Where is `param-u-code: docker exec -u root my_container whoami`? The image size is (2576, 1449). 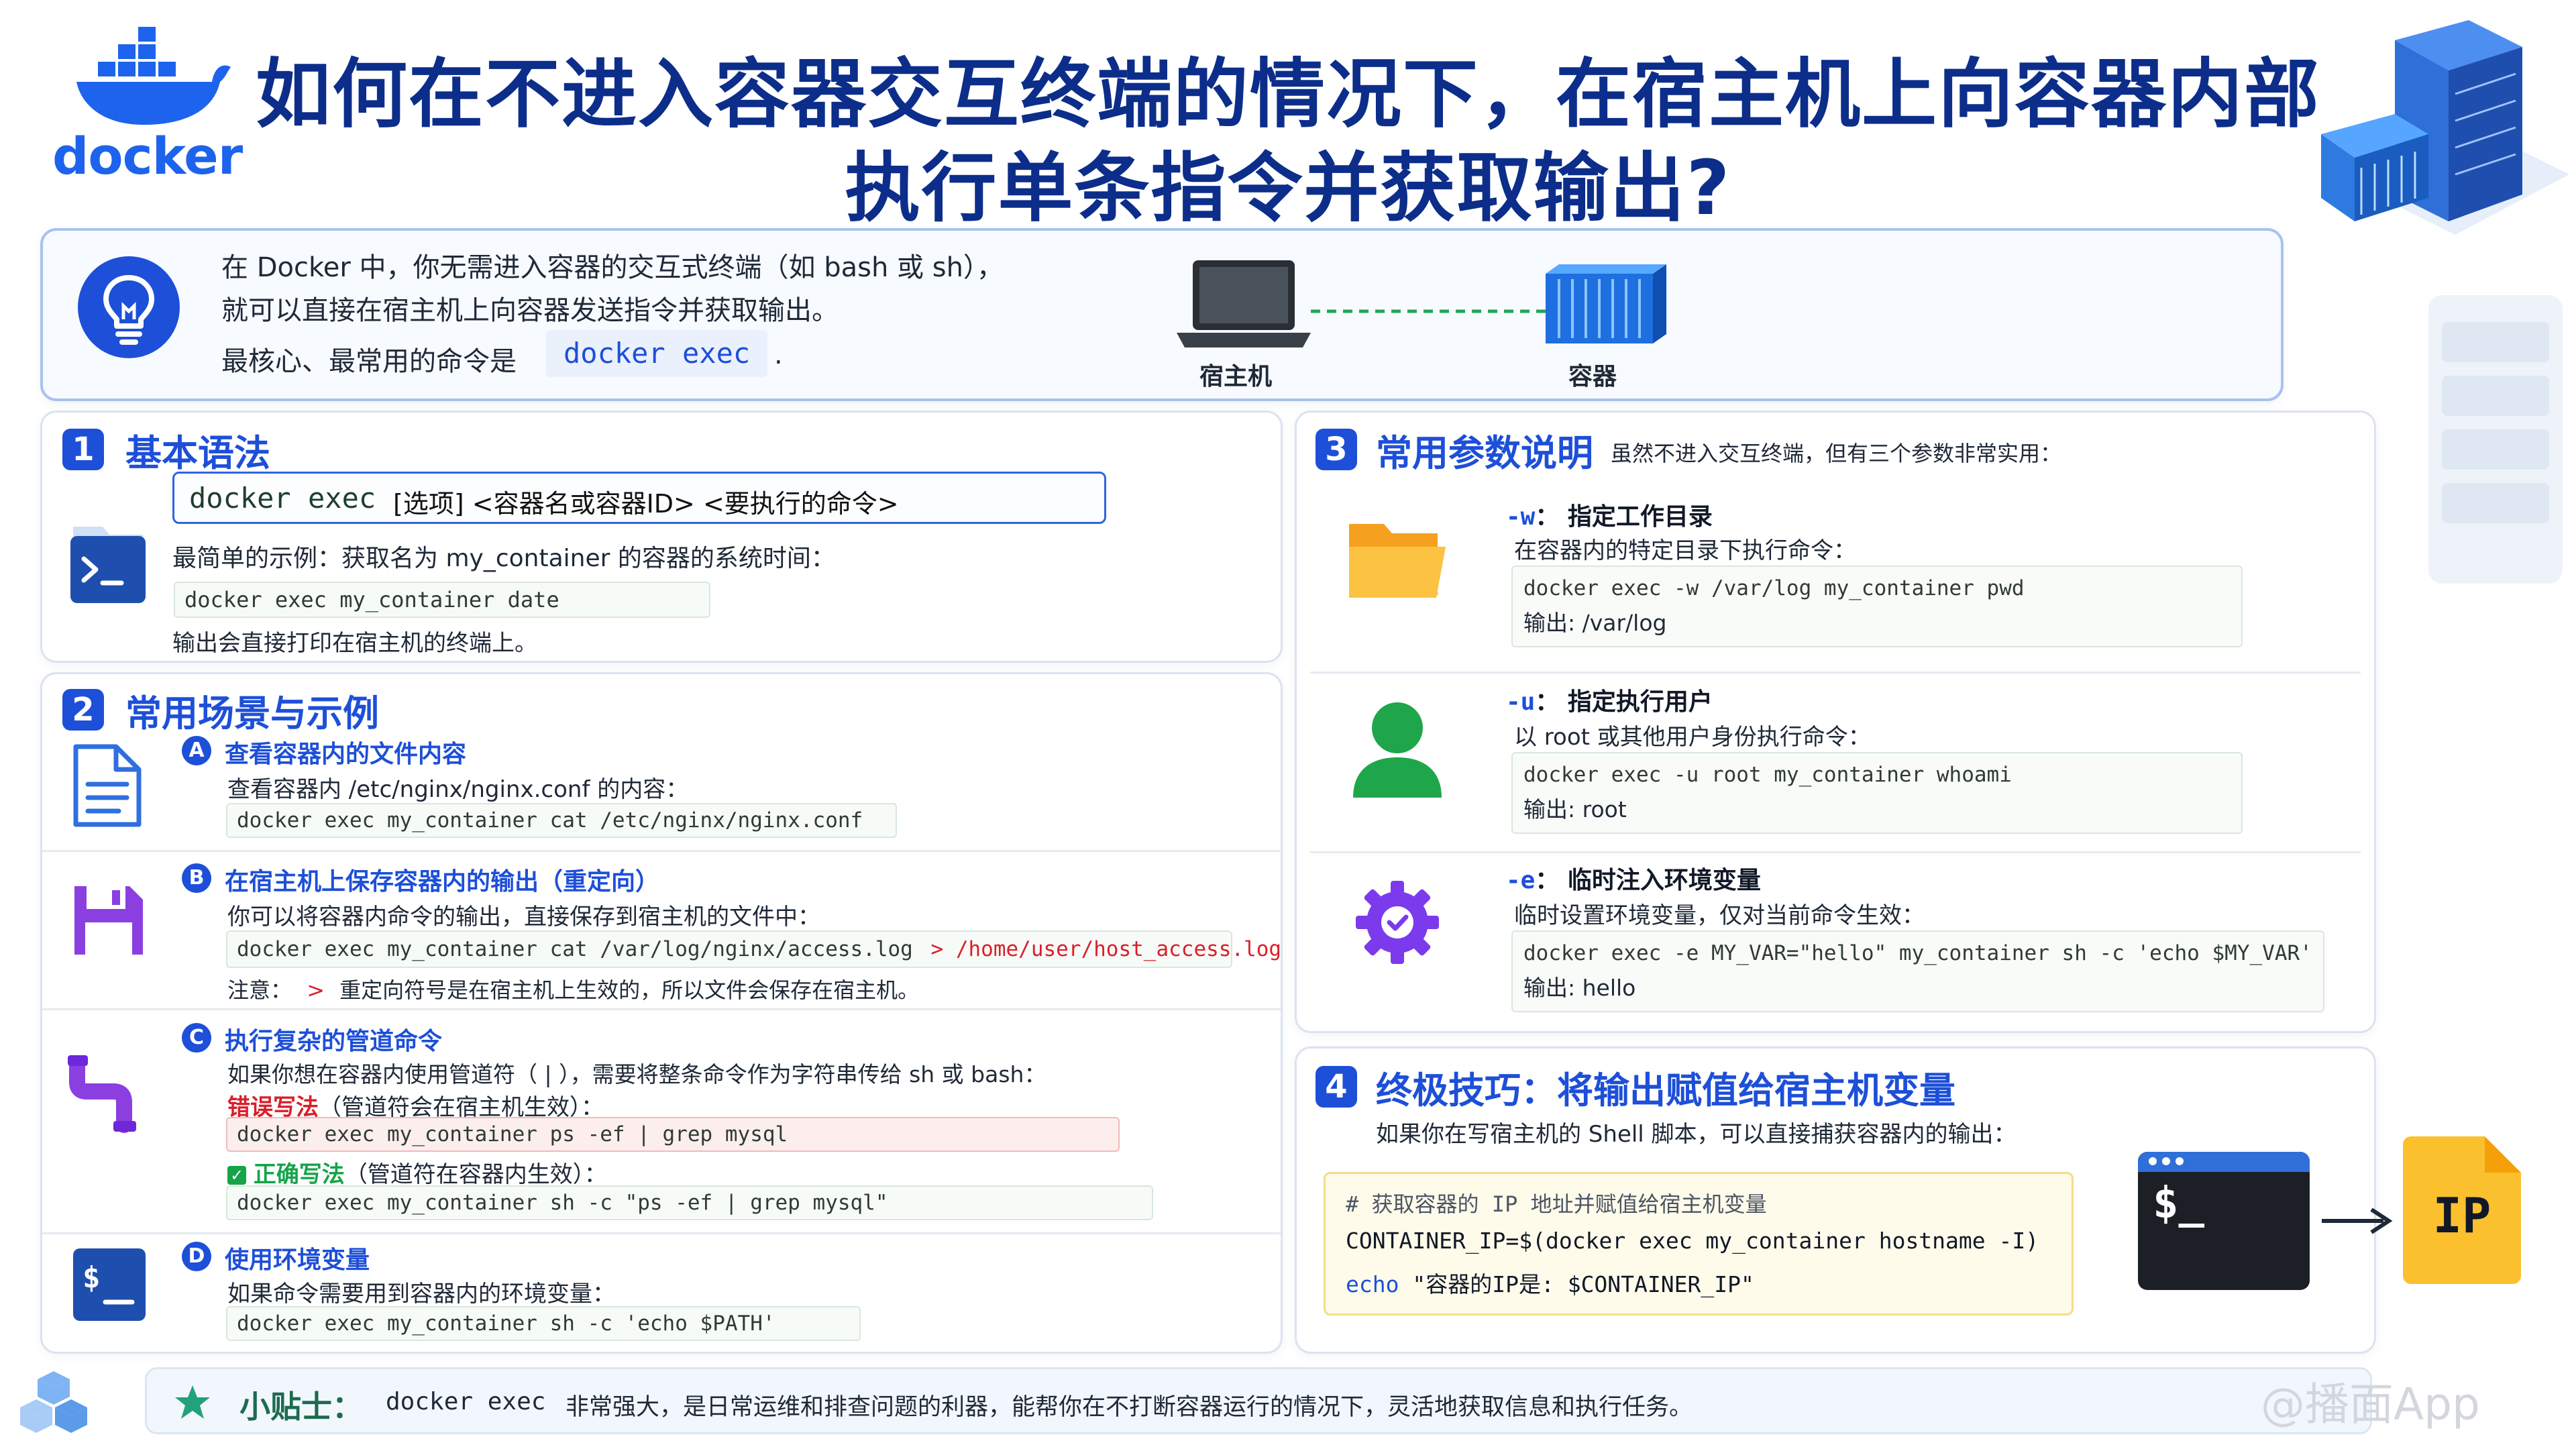 param-u-code: docker exec -u root my_container whoami is located at coordinates (1767, 775).